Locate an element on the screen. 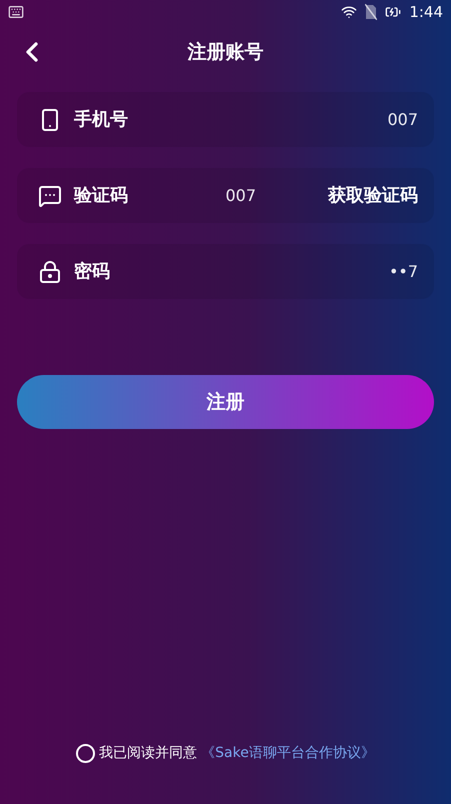  input-field: 验证码 007 获取验证码 is located at coordinates (225, 195).